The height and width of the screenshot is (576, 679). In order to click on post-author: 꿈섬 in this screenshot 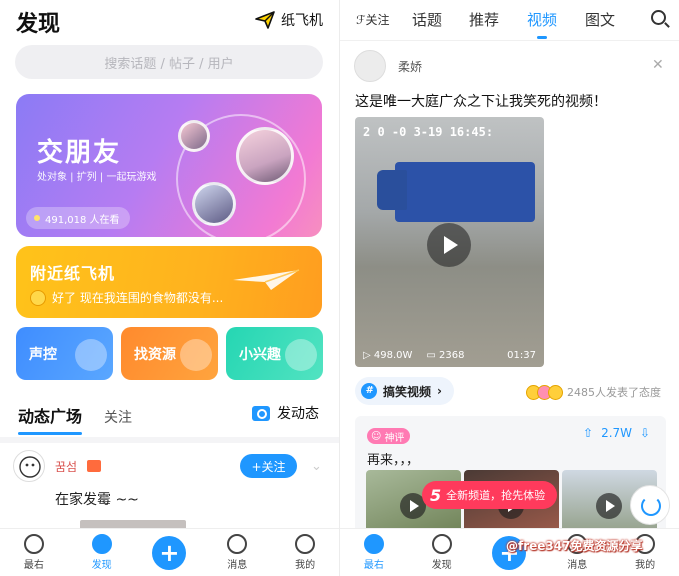, I will do `click(57, 466)`.